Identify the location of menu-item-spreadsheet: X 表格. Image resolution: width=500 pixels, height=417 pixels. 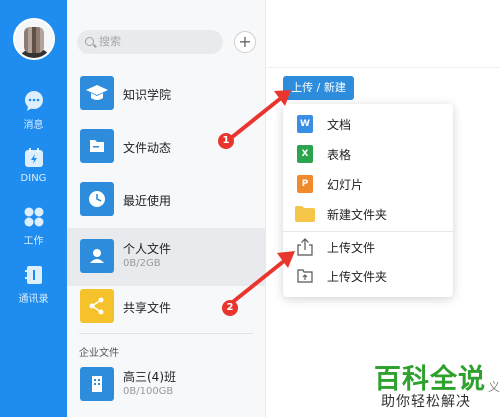
(368, 154).